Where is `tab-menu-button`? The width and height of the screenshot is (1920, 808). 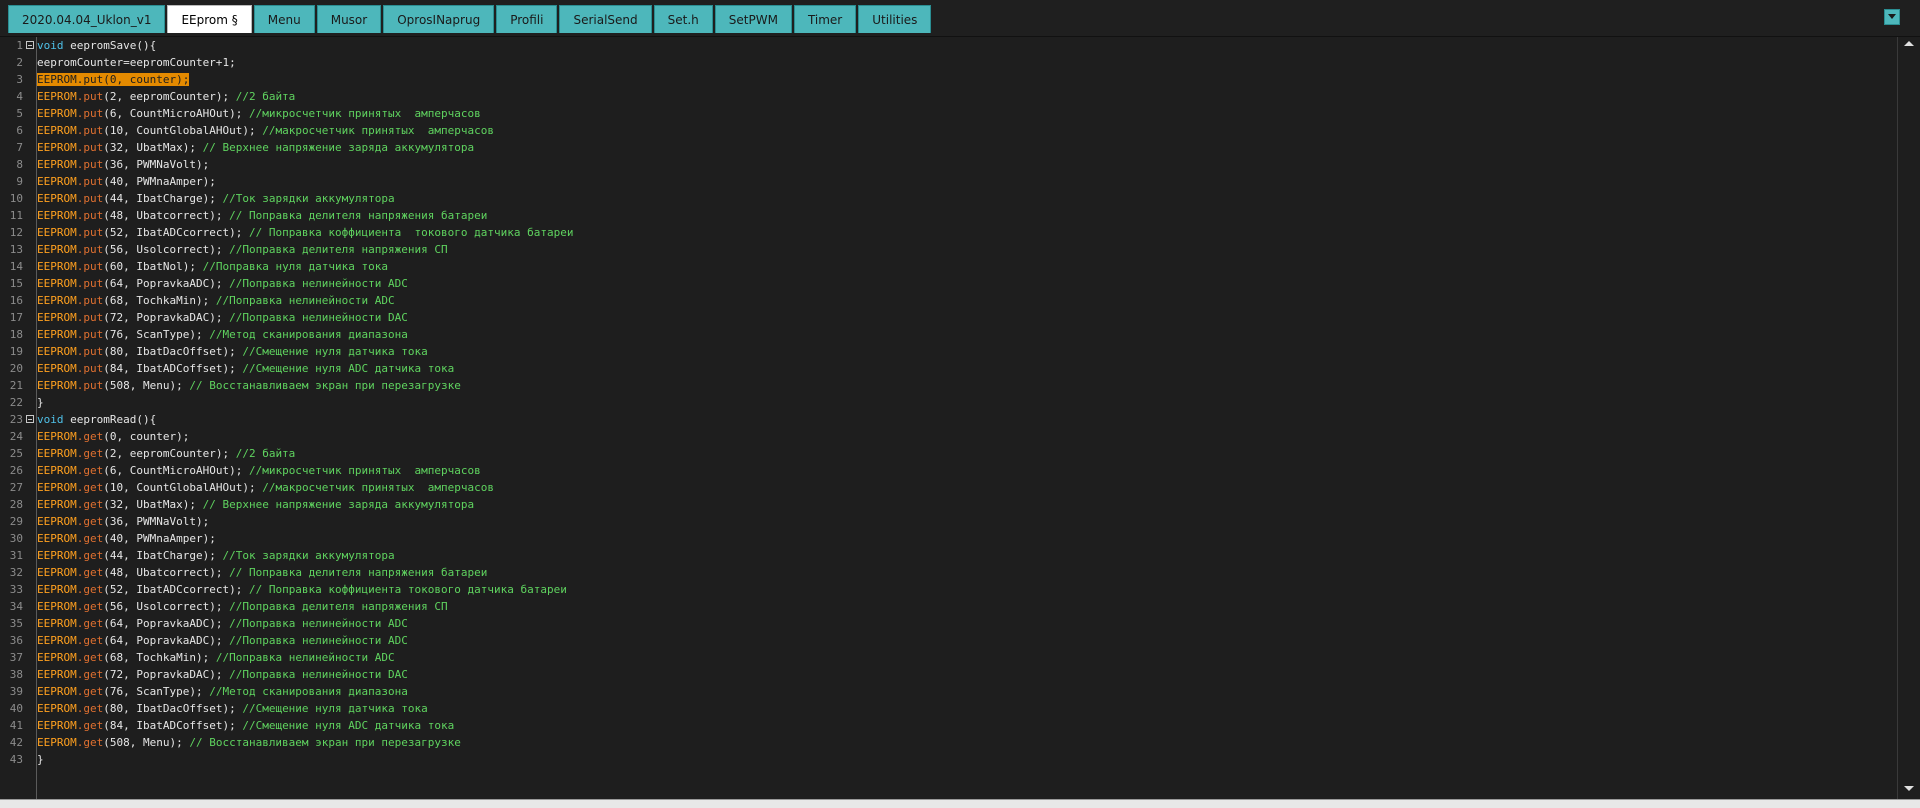
tab-menu-button is located at coordinates (1892, 17).